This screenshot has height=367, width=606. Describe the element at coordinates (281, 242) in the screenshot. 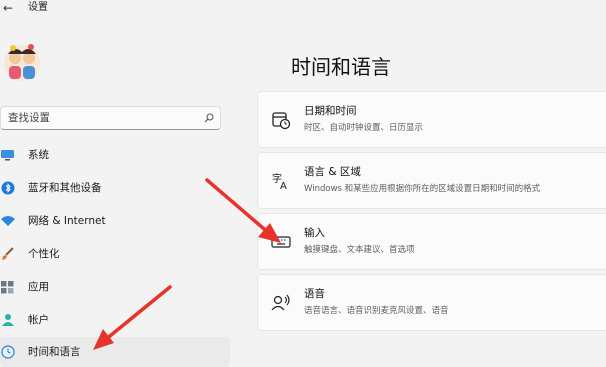

I see `keyboard-icon` at that location.